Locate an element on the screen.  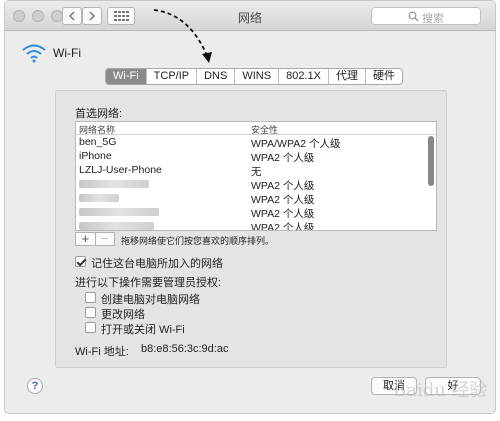
toggle-wifi-checkbox is located at coordinates (90, 327).